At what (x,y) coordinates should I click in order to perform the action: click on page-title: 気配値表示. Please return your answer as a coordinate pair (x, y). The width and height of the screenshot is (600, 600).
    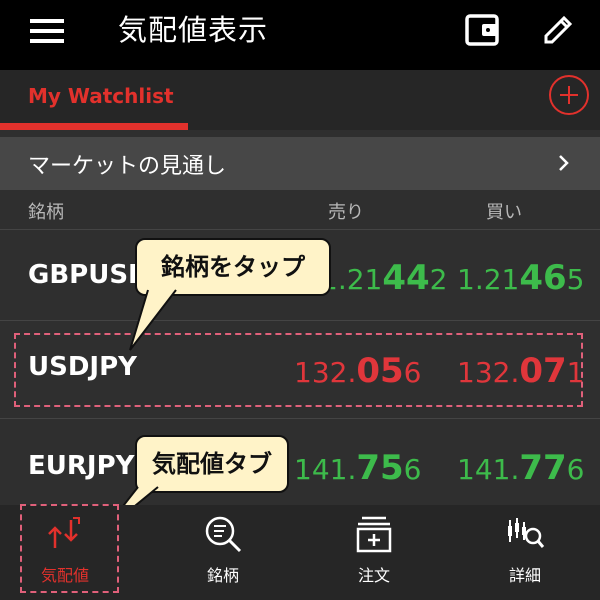
    Looking at the image, I should click on (193, 30).